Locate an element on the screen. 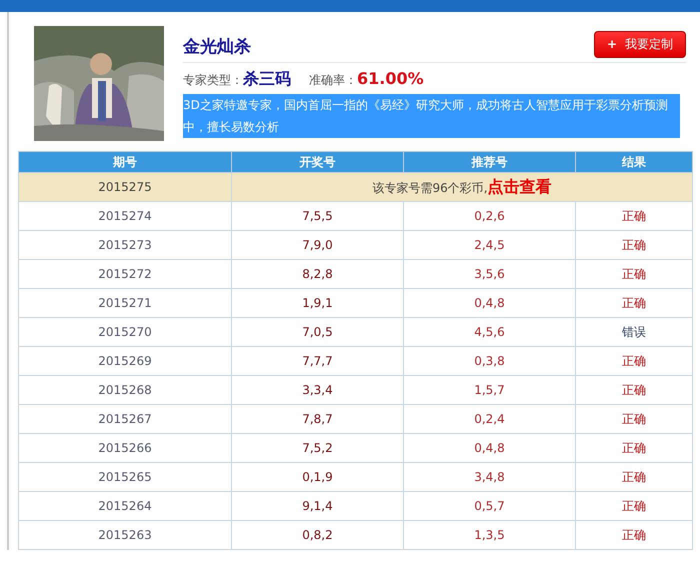  table-cell: 4,5,6 is located at coordinates (490, 332).